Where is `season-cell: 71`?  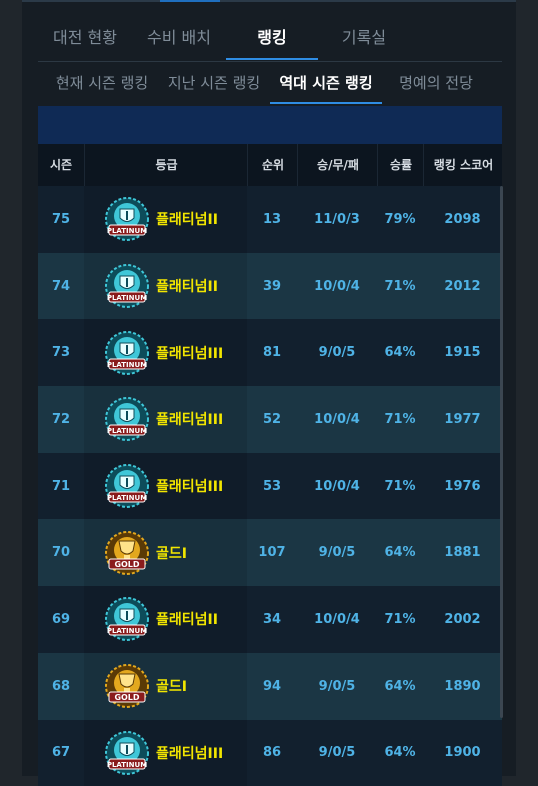 season-cell: 71 is located at coordinates (61, 486).